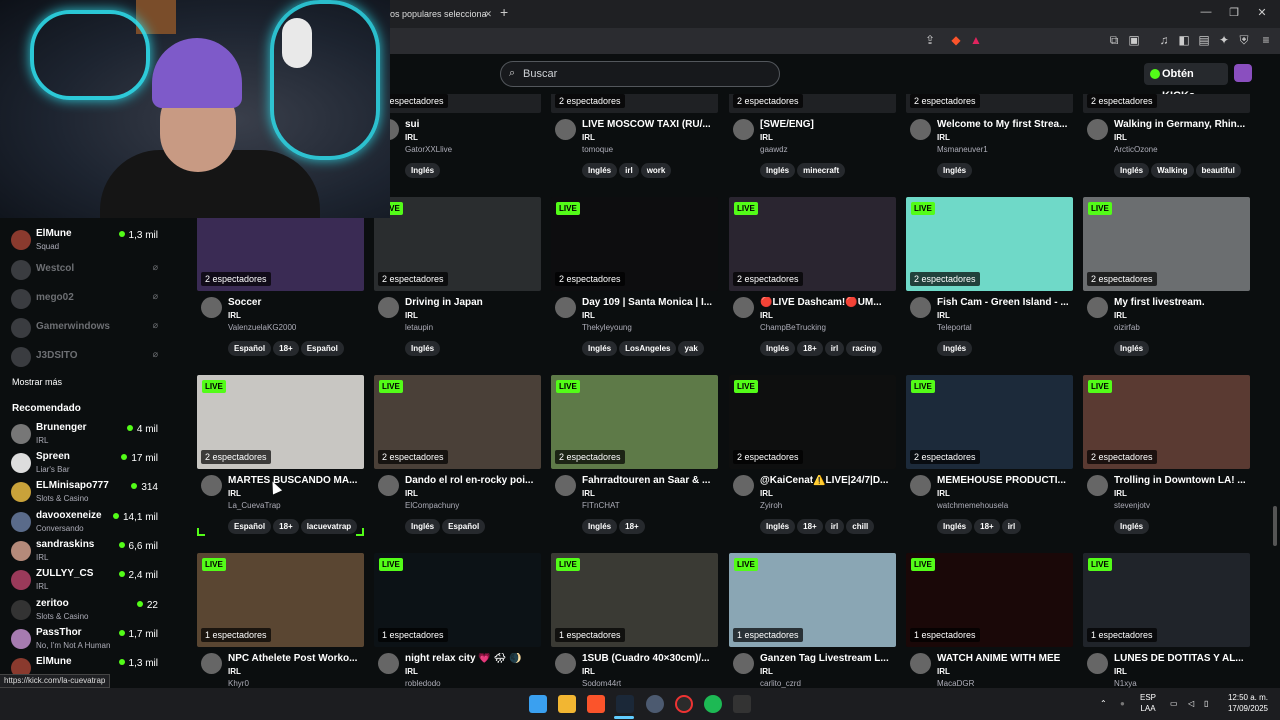  I want to click on channel-name: stevenjotv, so click(1132, 505).